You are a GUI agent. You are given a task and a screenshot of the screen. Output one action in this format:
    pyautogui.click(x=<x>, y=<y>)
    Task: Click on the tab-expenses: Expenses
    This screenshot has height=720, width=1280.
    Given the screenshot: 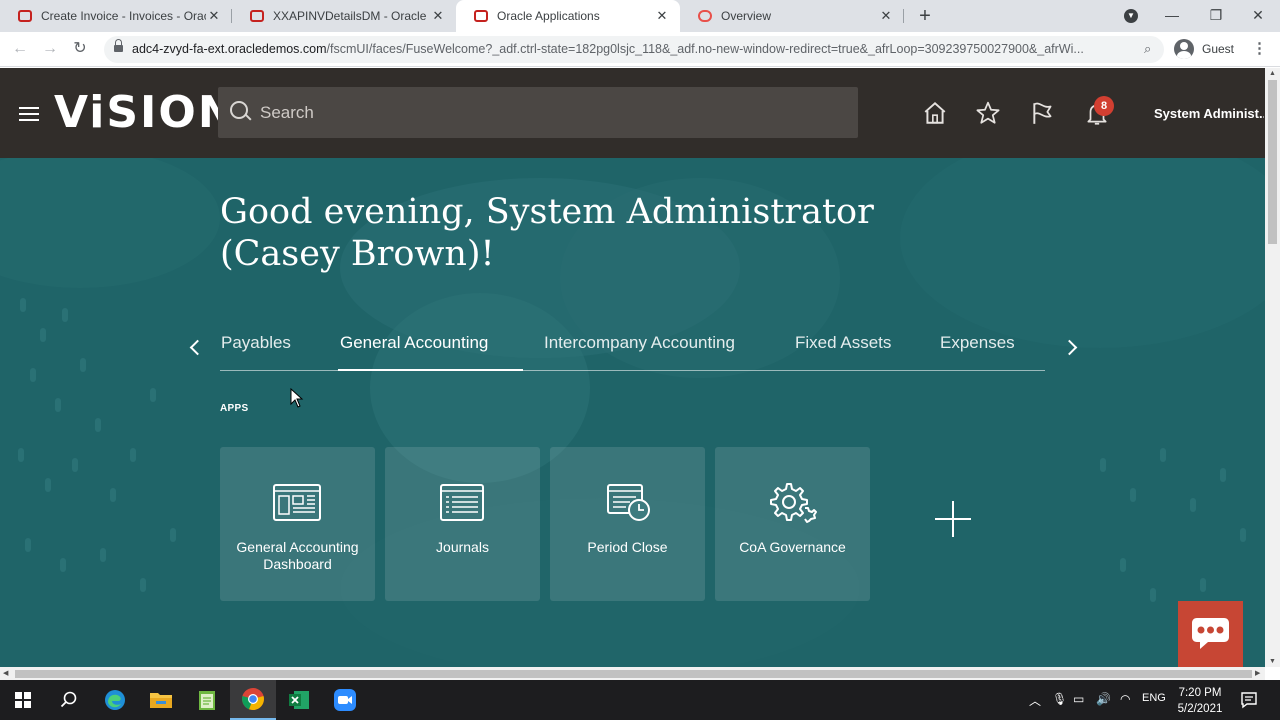 What is the action you would take?
    pyautogui.click(x=977, y=343)
    